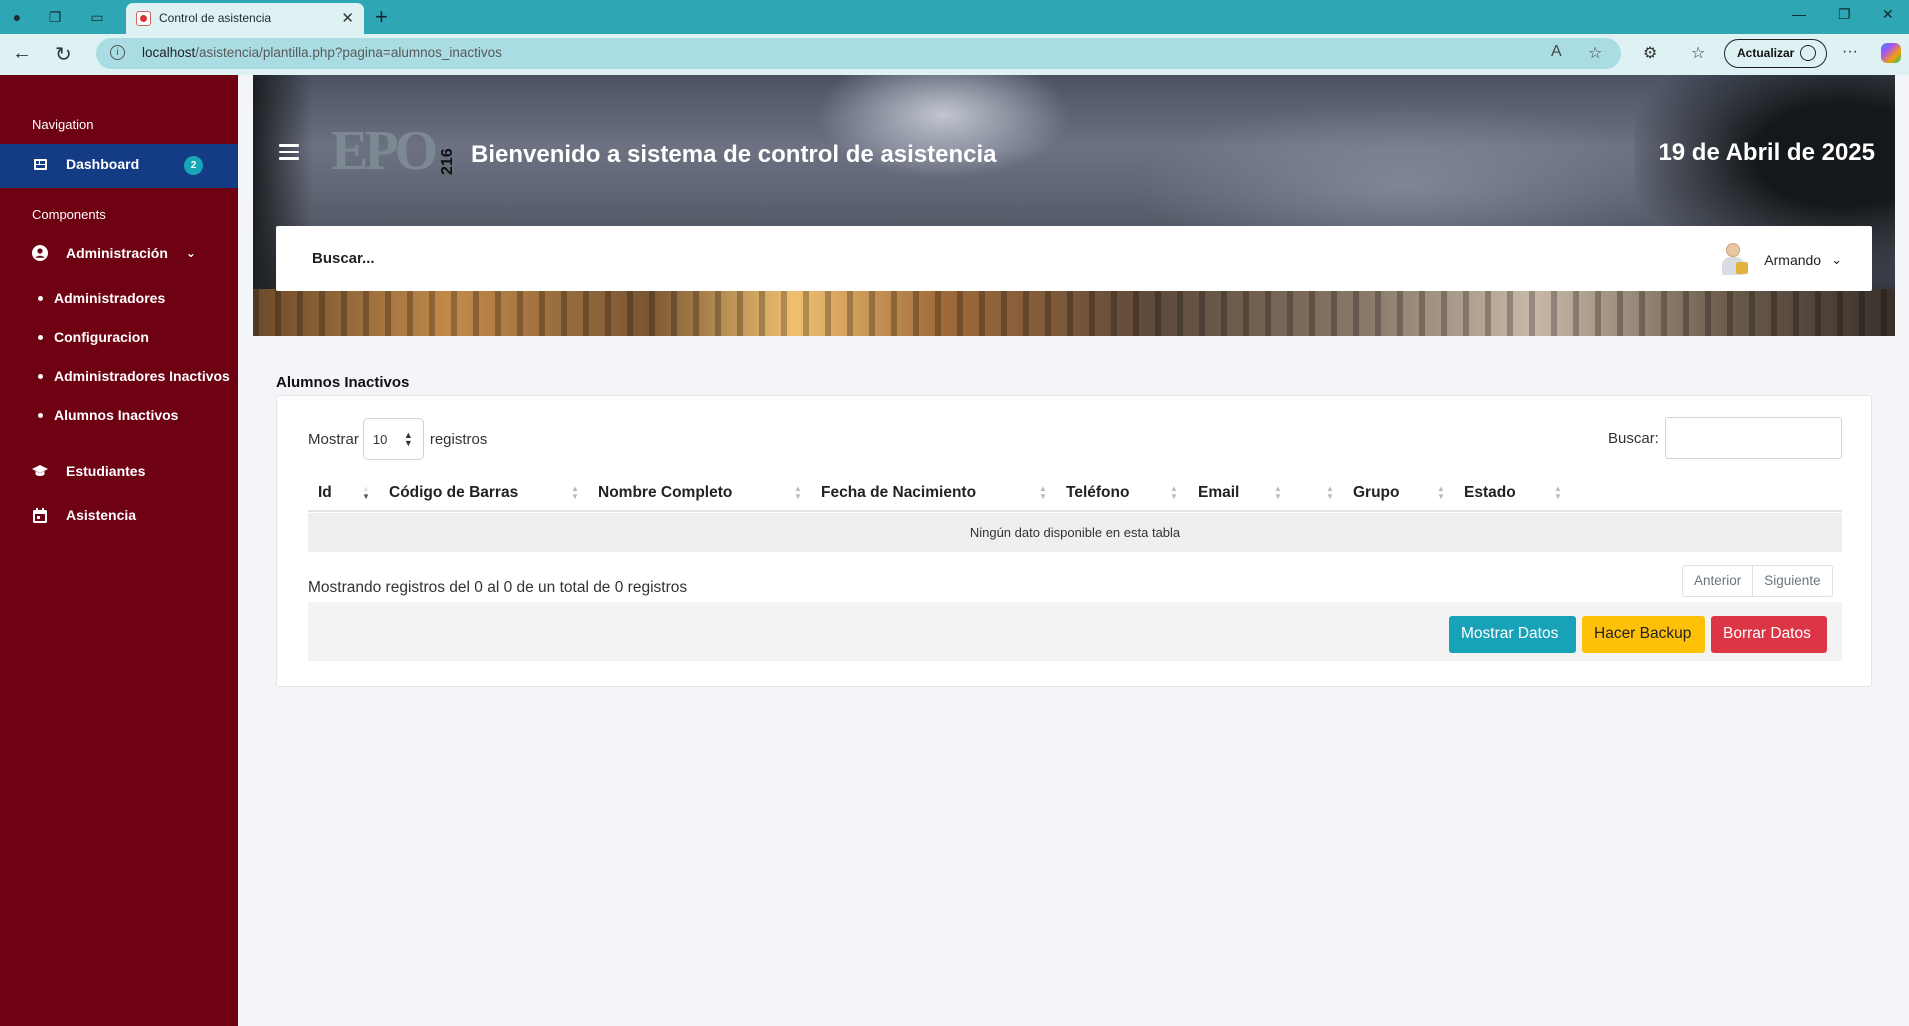  I want to click on sidebar-subitem-configuracion: Configuracion, so click(93, 337).